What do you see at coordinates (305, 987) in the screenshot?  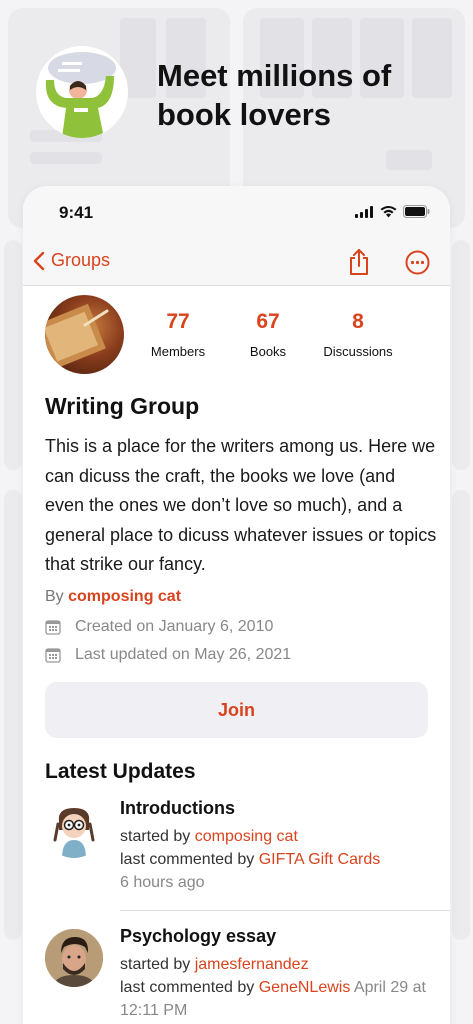 I see `commenter-link: GeneNLewis` at bounding box center [305, 987].